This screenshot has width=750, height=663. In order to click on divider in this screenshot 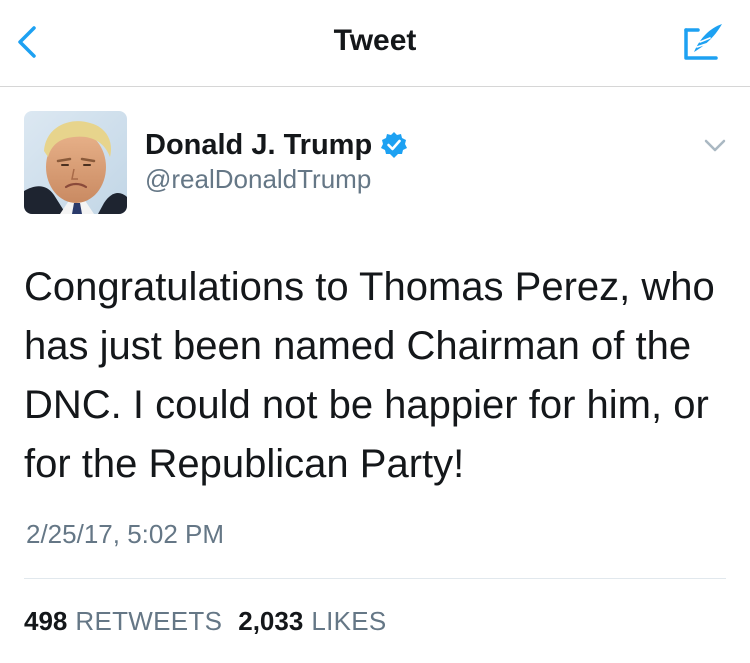, I will do `click(375, 578)`.